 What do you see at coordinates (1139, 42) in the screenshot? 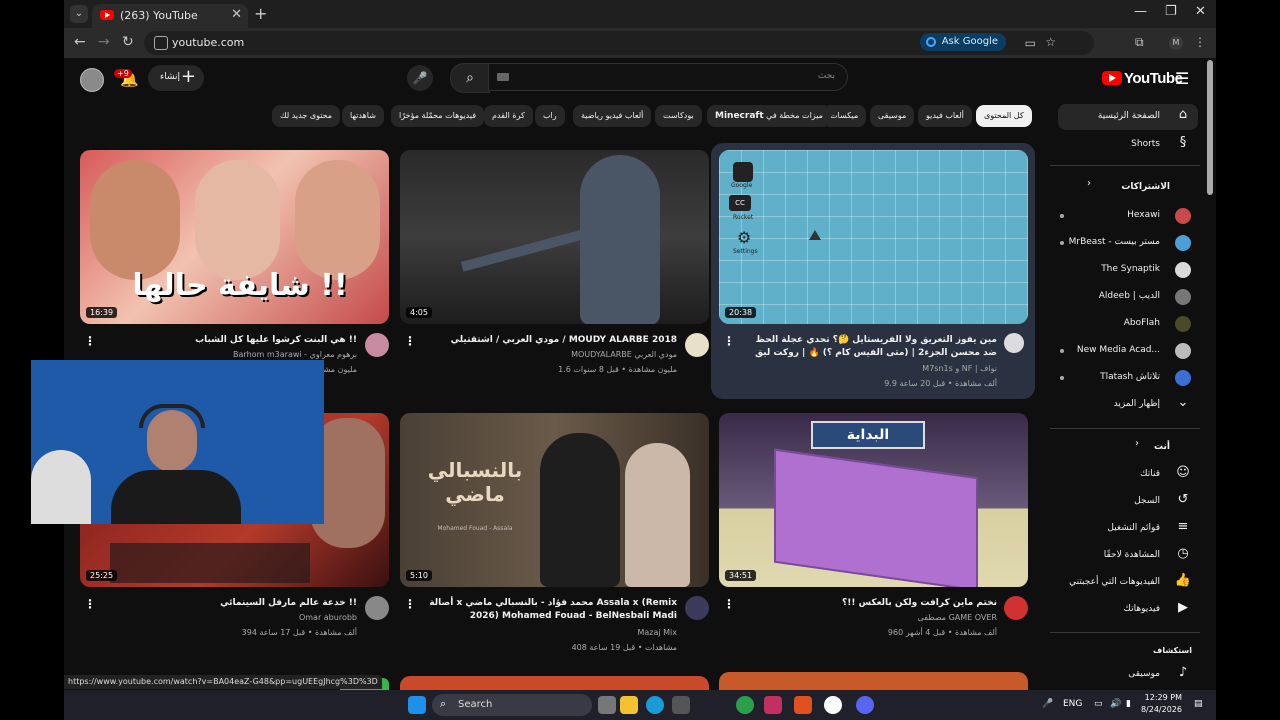
I see `extensions-icon: ⧉` at bounding box center [1139, 42].